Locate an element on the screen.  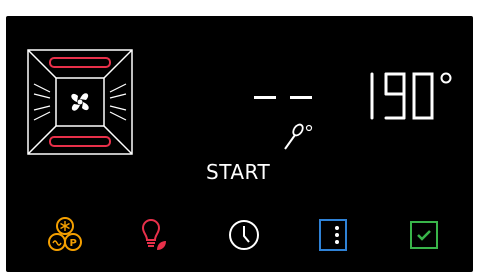
temperature-display: 190 is located at coordinates (412, 96).